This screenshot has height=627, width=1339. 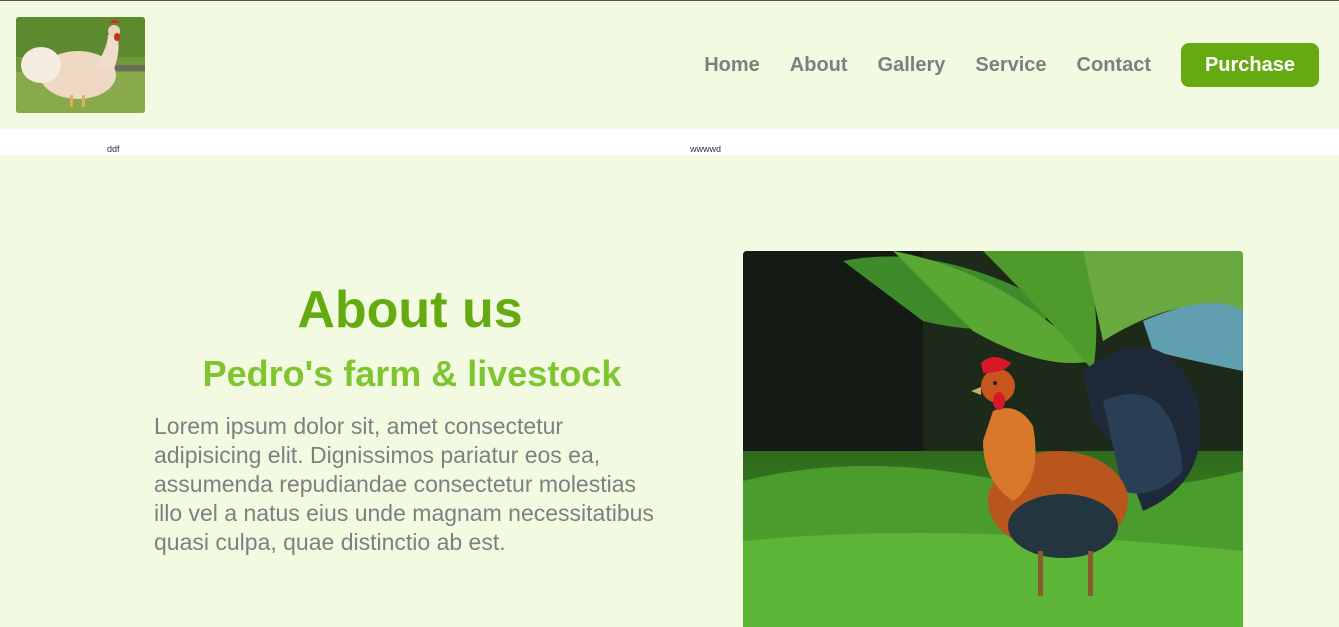 What do you see at coordinates (410, 310) in the screenshot?
I see `about-title: About us` at bounding box center [410, 310].